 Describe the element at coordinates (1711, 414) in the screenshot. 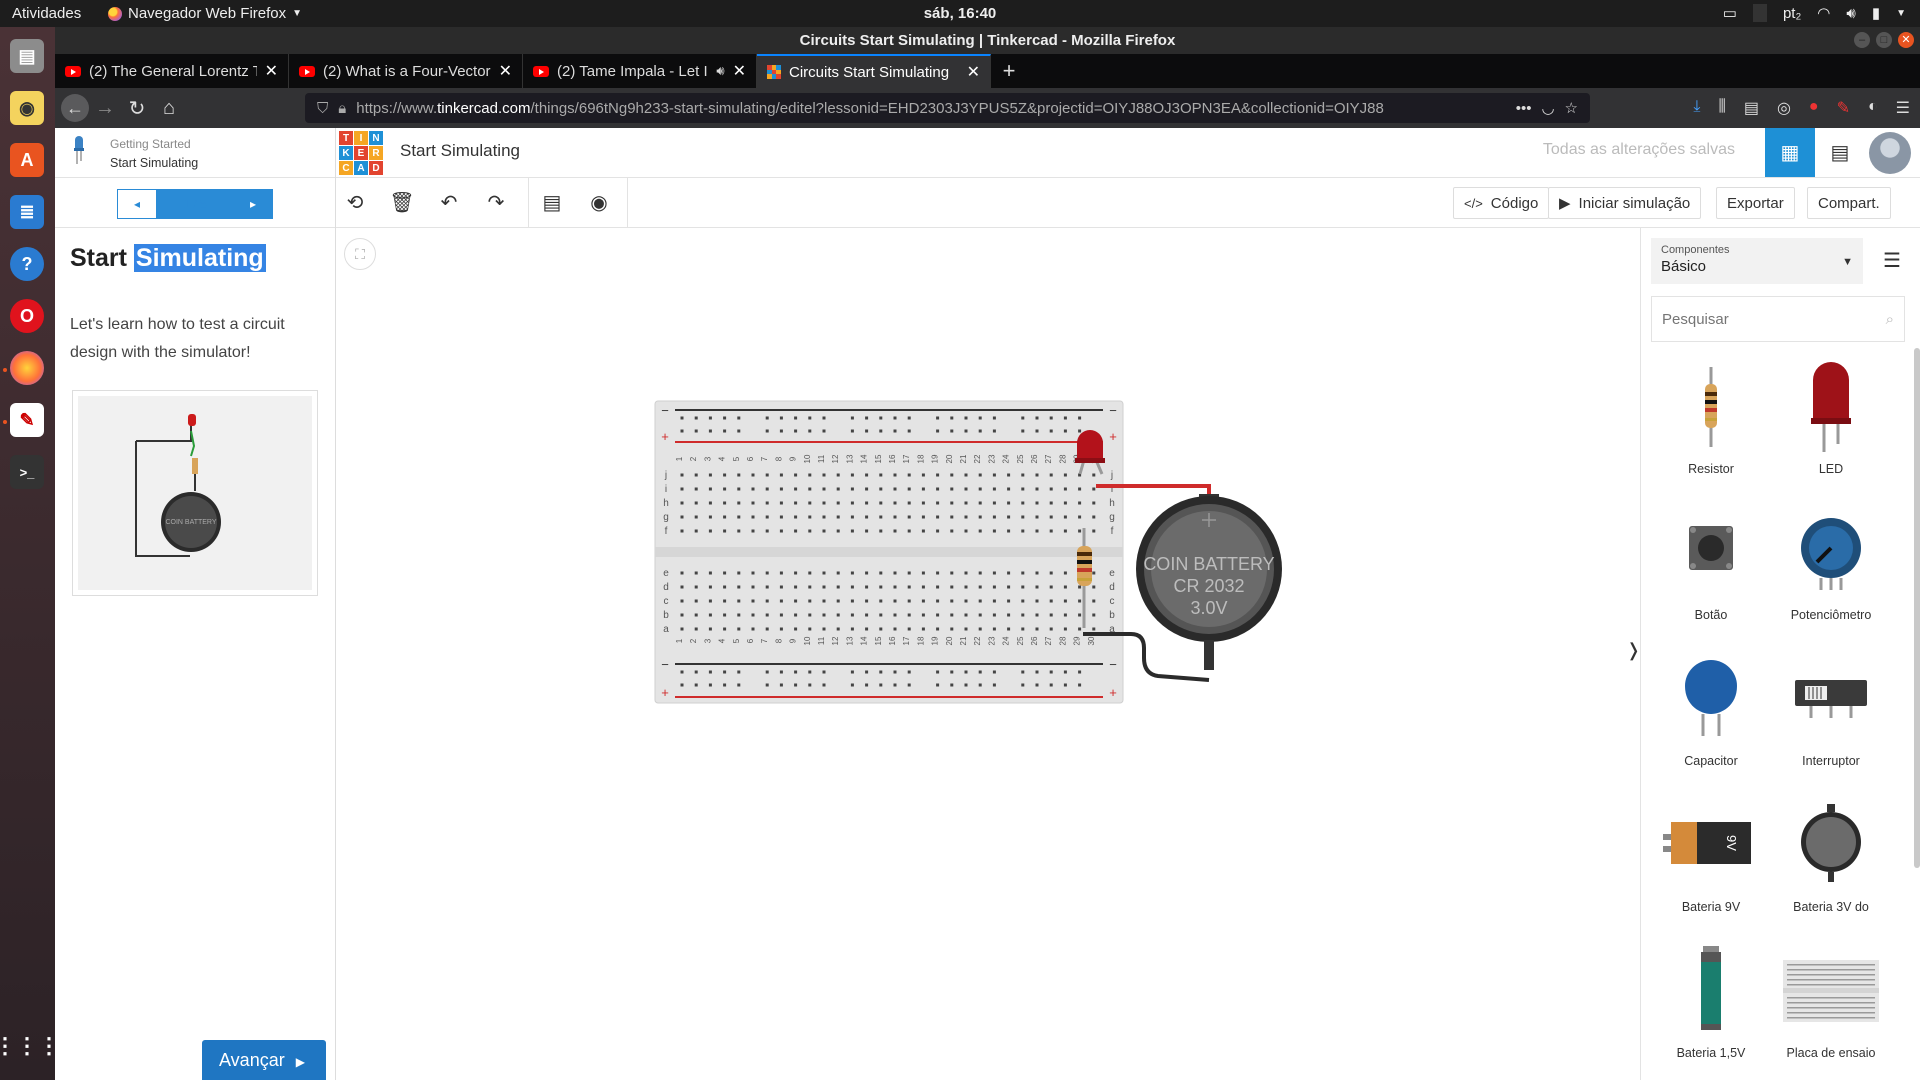

I see `component-resistor: Resistor` at that location.